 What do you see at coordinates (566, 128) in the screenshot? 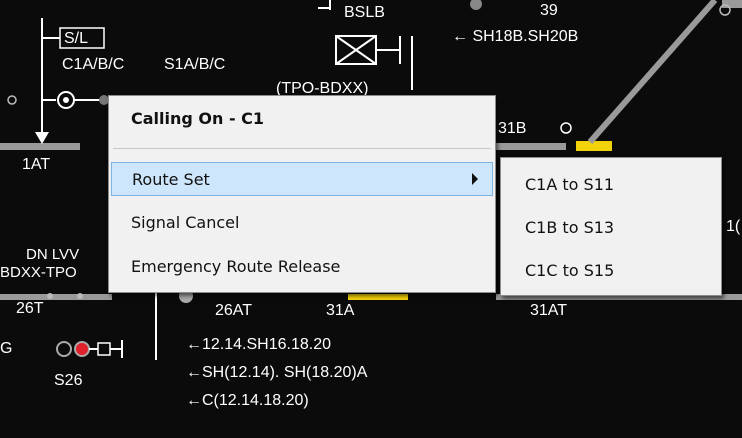
I see `signal-31b-icon` at bounding box center [566, 128].